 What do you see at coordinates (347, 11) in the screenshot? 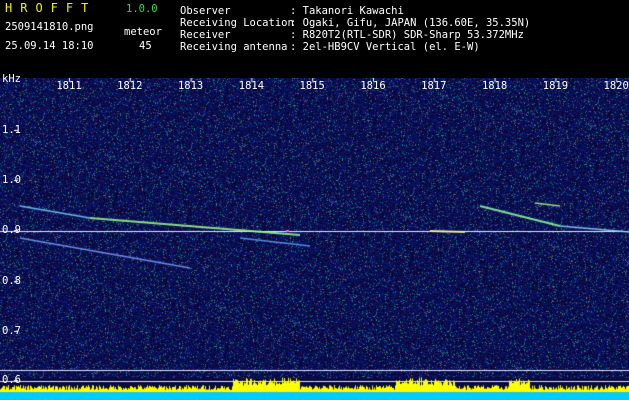
I see `observer-value: : Takanori Kawachi` at bounding box center [347, 11].